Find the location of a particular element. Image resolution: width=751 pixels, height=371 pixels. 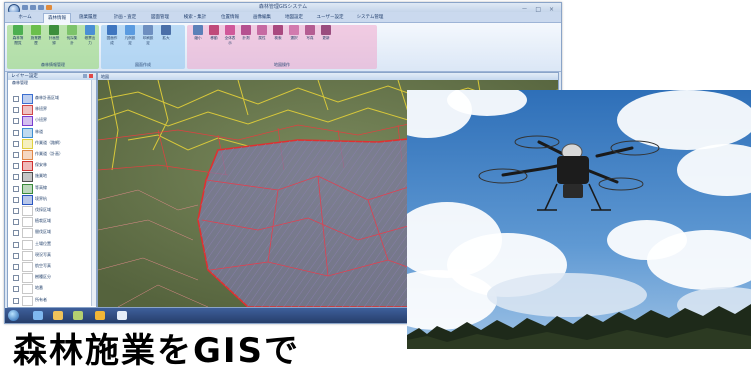

full-extent-icon is located at coordinates (230, 30).